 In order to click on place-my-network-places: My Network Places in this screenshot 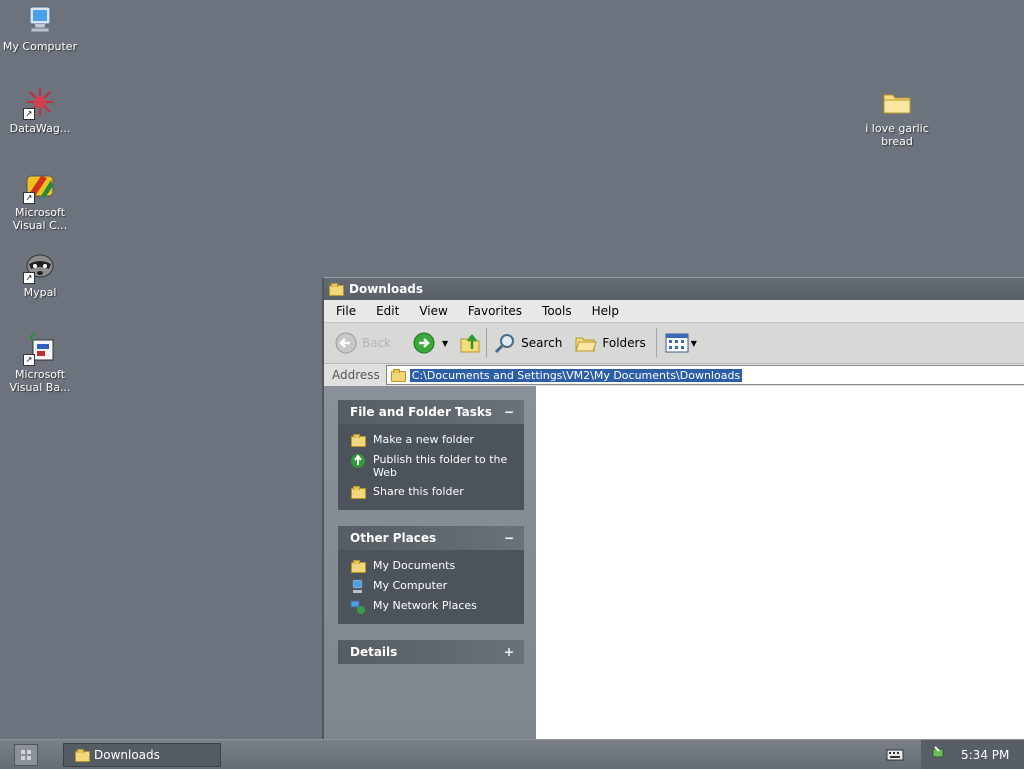, I will do `click(433, 606)`.